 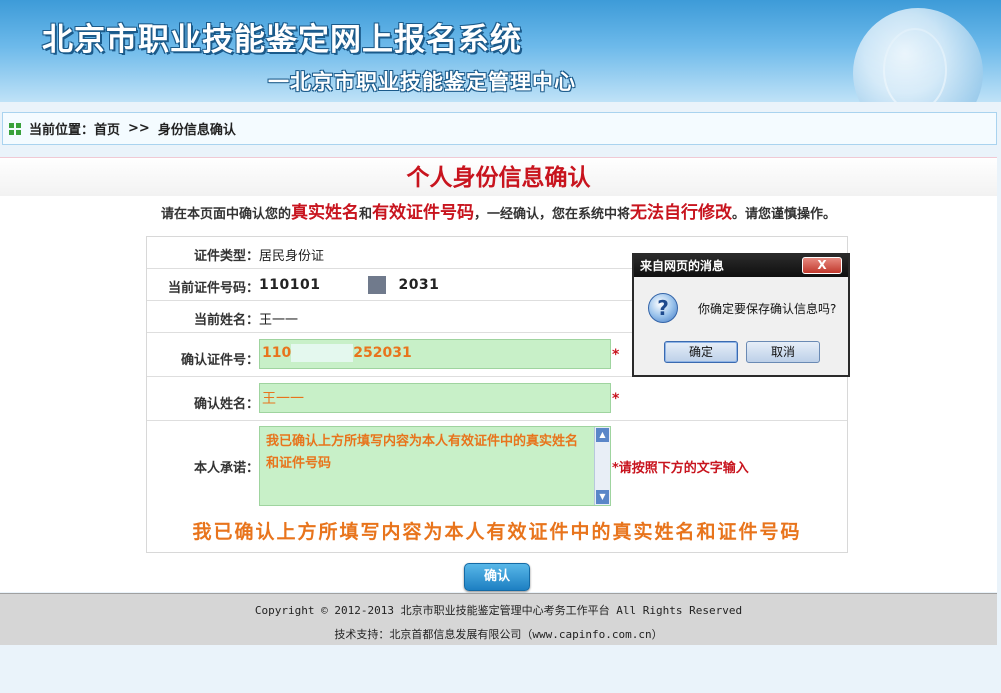 I want to click on footer-support: 技术支持：北京首都信息发展有限公司（www.capinfo.com.cn）, so click(x=498, y=634).